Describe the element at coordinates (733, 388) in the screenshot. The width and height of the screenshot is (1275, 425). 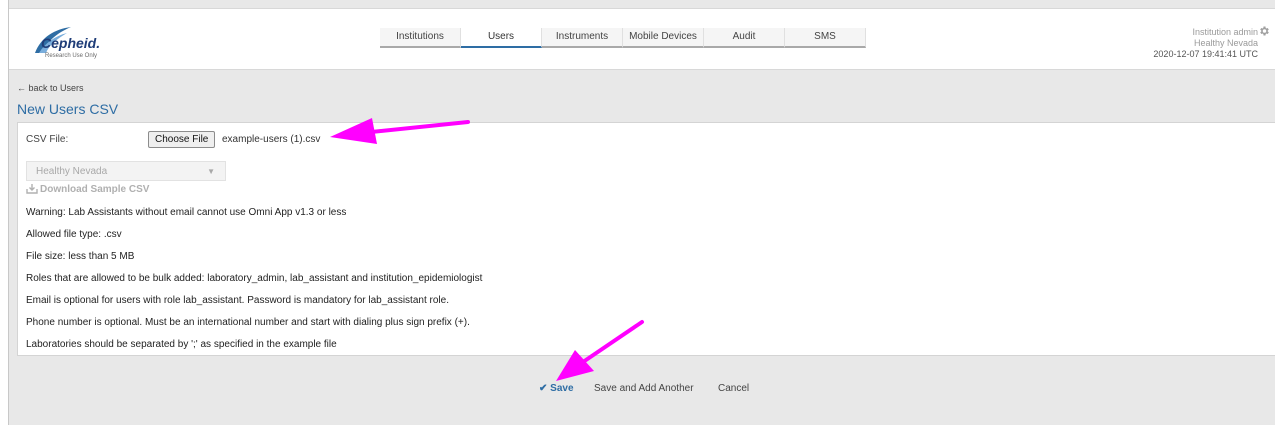
I see `cancel-button: Cancel` at that location.